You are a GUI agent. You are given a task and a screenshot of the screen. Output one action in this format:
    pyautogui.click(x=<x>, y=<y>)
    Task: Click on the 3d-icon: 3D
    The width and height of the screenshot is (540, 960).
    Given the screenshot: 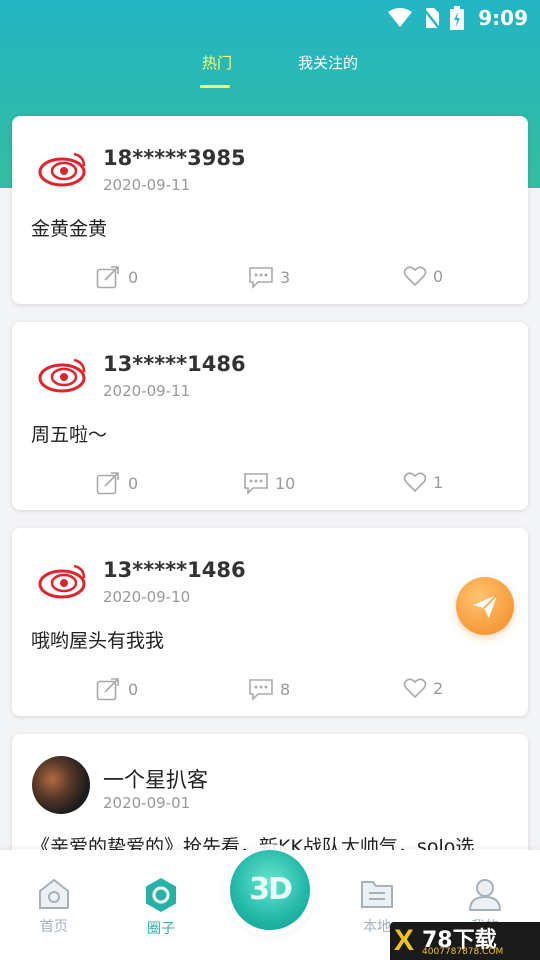 What is the action you would take?
    pyautogui.click(x=271, y=889)
    